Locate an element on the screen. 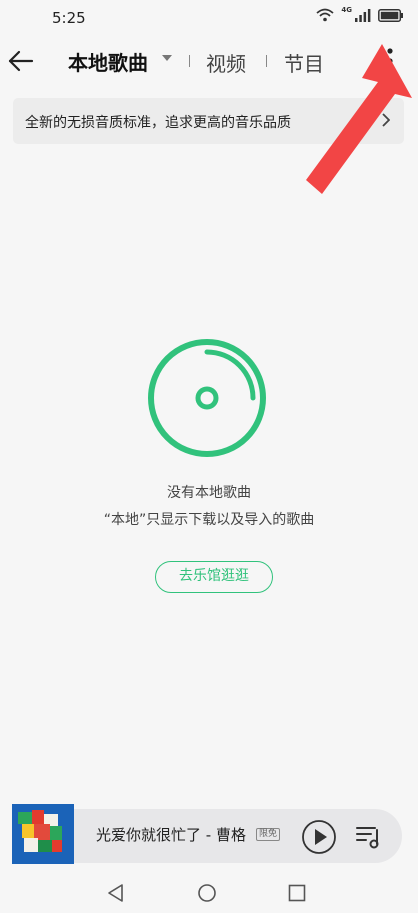  network-type-label: 4G is located at coordinates (346, 10).